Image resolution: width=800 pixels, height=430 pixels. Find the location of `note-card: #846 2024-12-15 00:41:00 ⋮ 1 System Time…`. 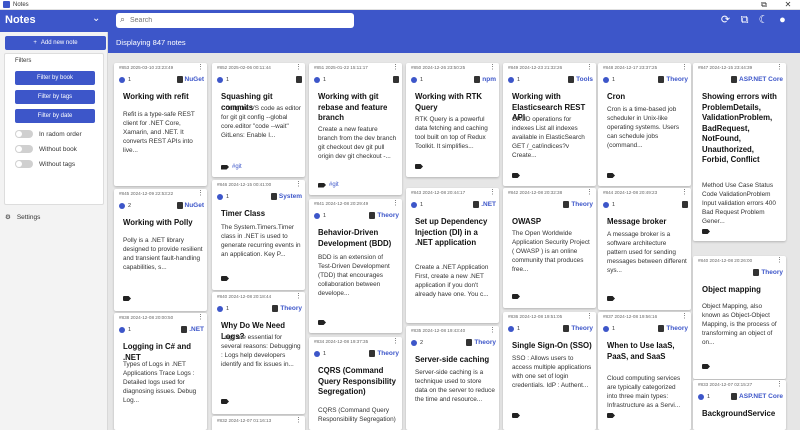

note-card: #846 2024-12-15 00:41:00 ⋮ 1 System Time… is located at coordinates (258, 235).